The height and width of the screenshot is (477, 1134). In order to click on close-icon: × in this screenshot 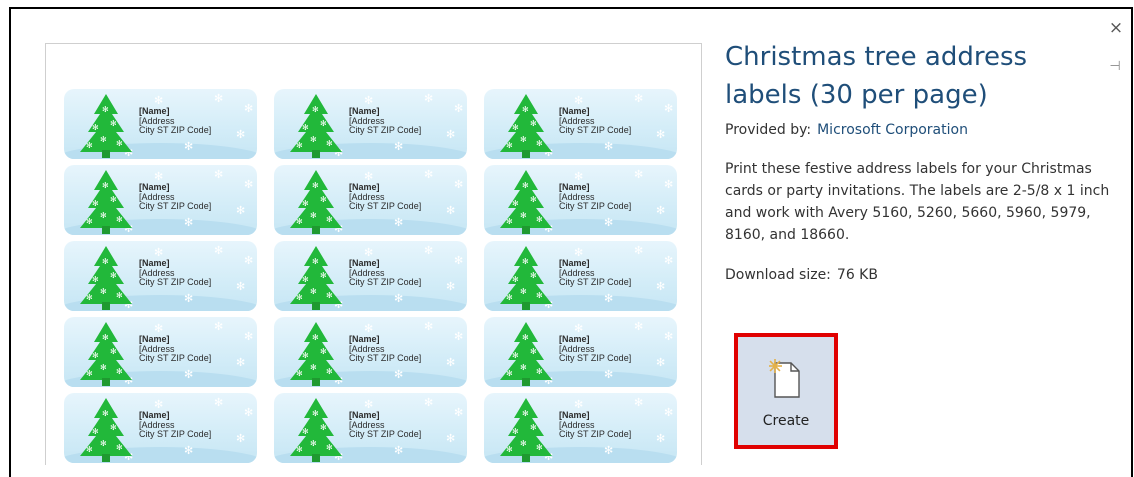, I will do `click(1116, 28)`.